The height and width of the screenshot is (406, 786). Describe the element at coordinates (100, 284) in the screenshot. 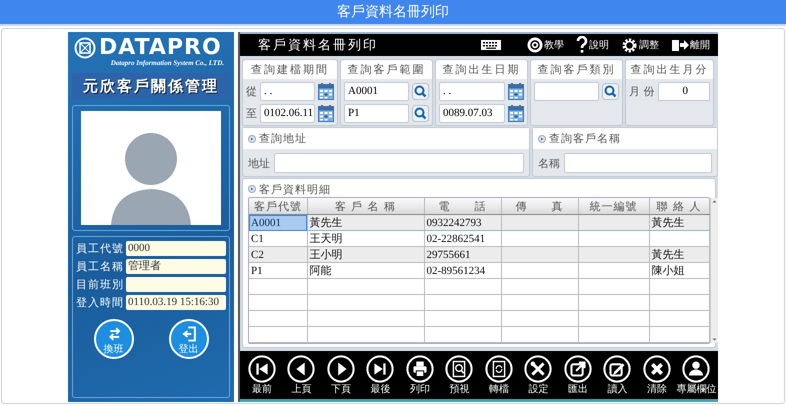

I see `field-label: 目前班別` at that location.